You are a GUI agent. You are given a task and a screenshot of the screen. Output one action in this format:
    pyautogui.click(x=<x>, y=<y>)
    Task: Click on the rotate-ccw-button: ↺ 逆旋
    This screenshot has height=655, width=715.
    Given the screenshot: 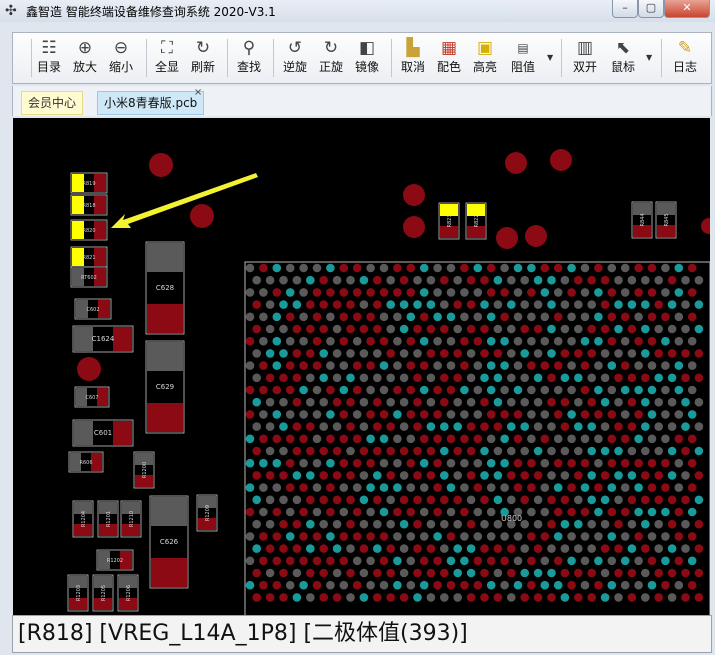 What is the action you would take?
    pyautogui.click(x=295, y=58)
    